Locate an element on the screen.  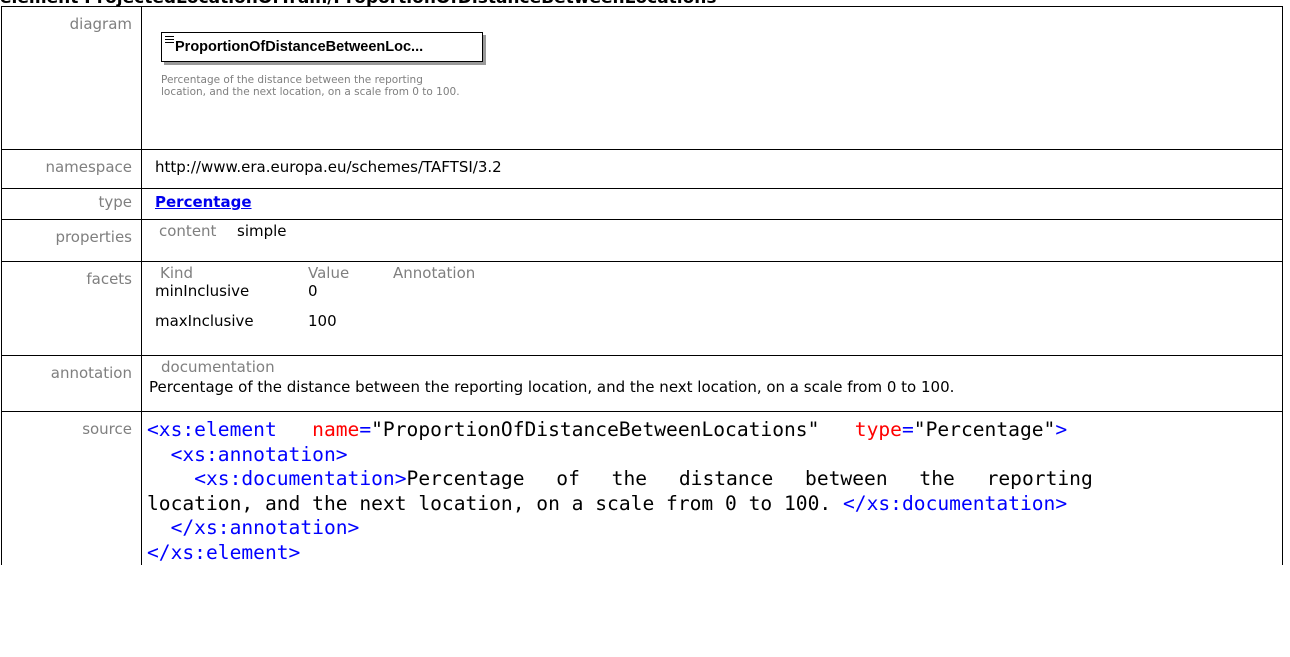
type-cell: Percentage is located at coordinates (712, 204).